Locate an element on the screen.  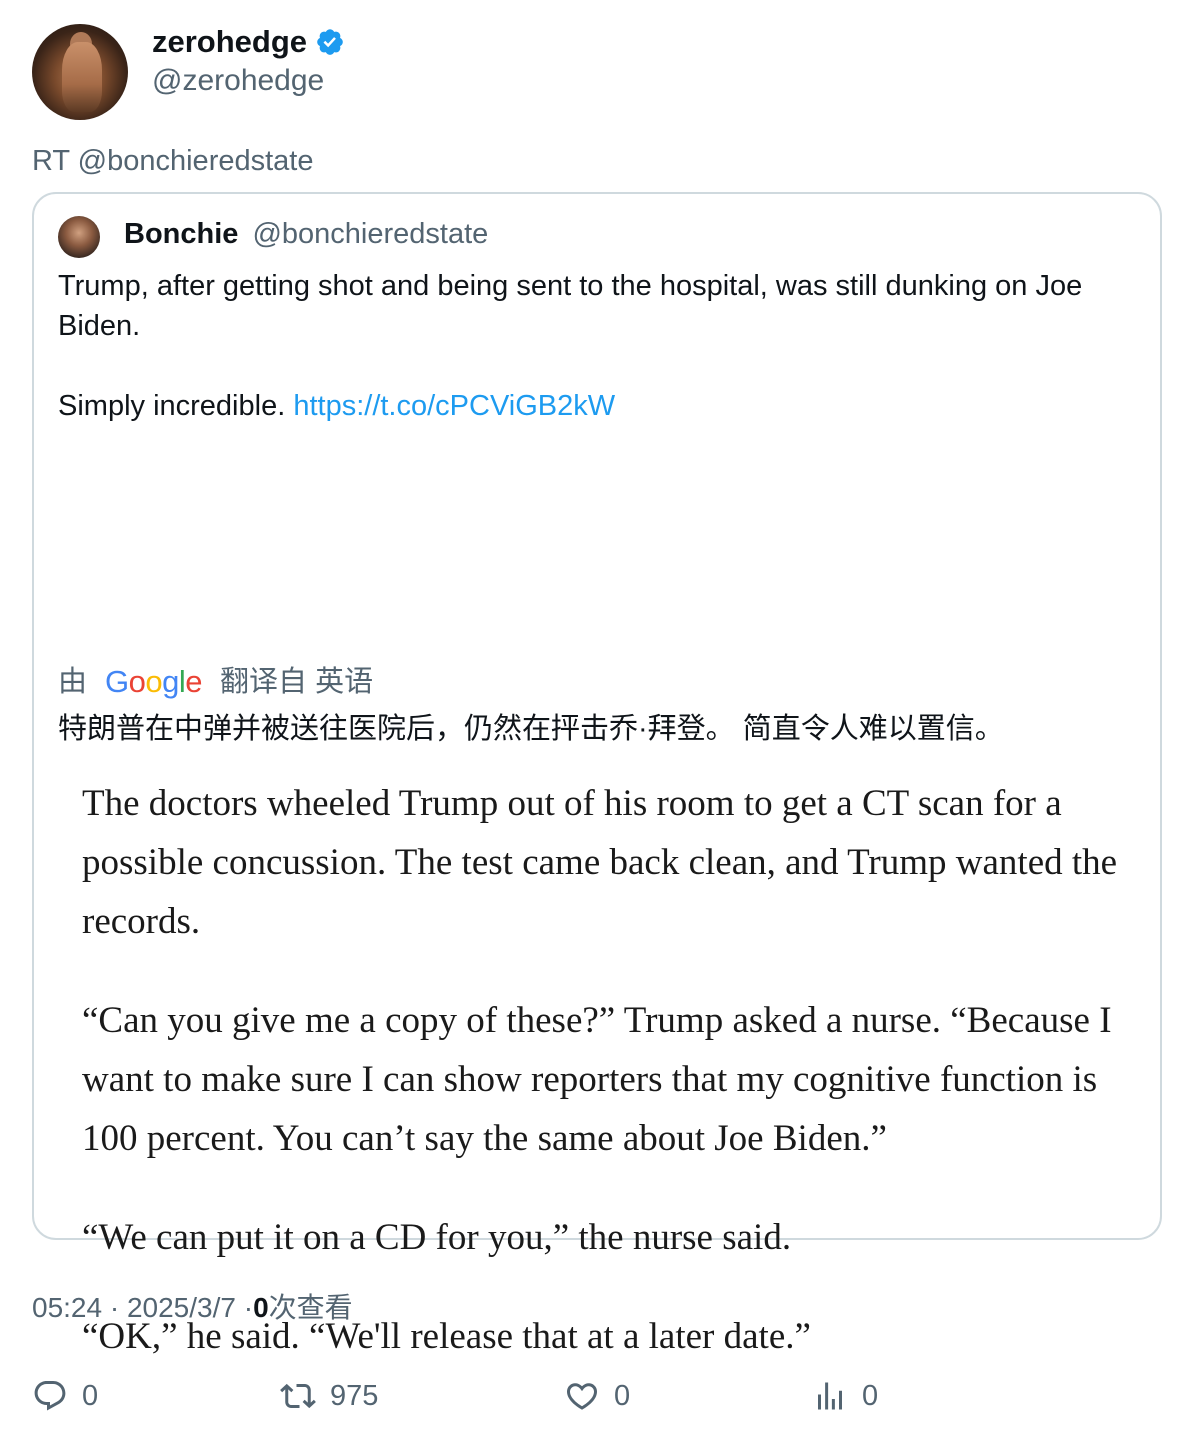
reply-count: 0 is located at coordinates (90, 1396).